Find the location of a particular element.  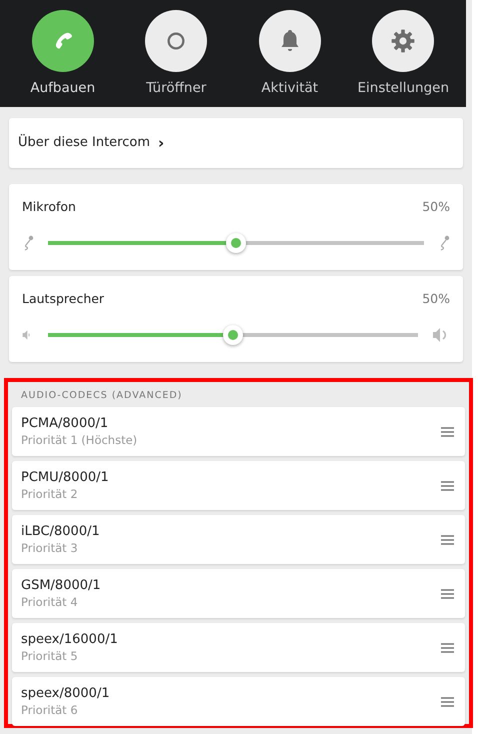

section-heading: AUDIO-CODECS (ADVANCED) is located at coordinates (102, 396).